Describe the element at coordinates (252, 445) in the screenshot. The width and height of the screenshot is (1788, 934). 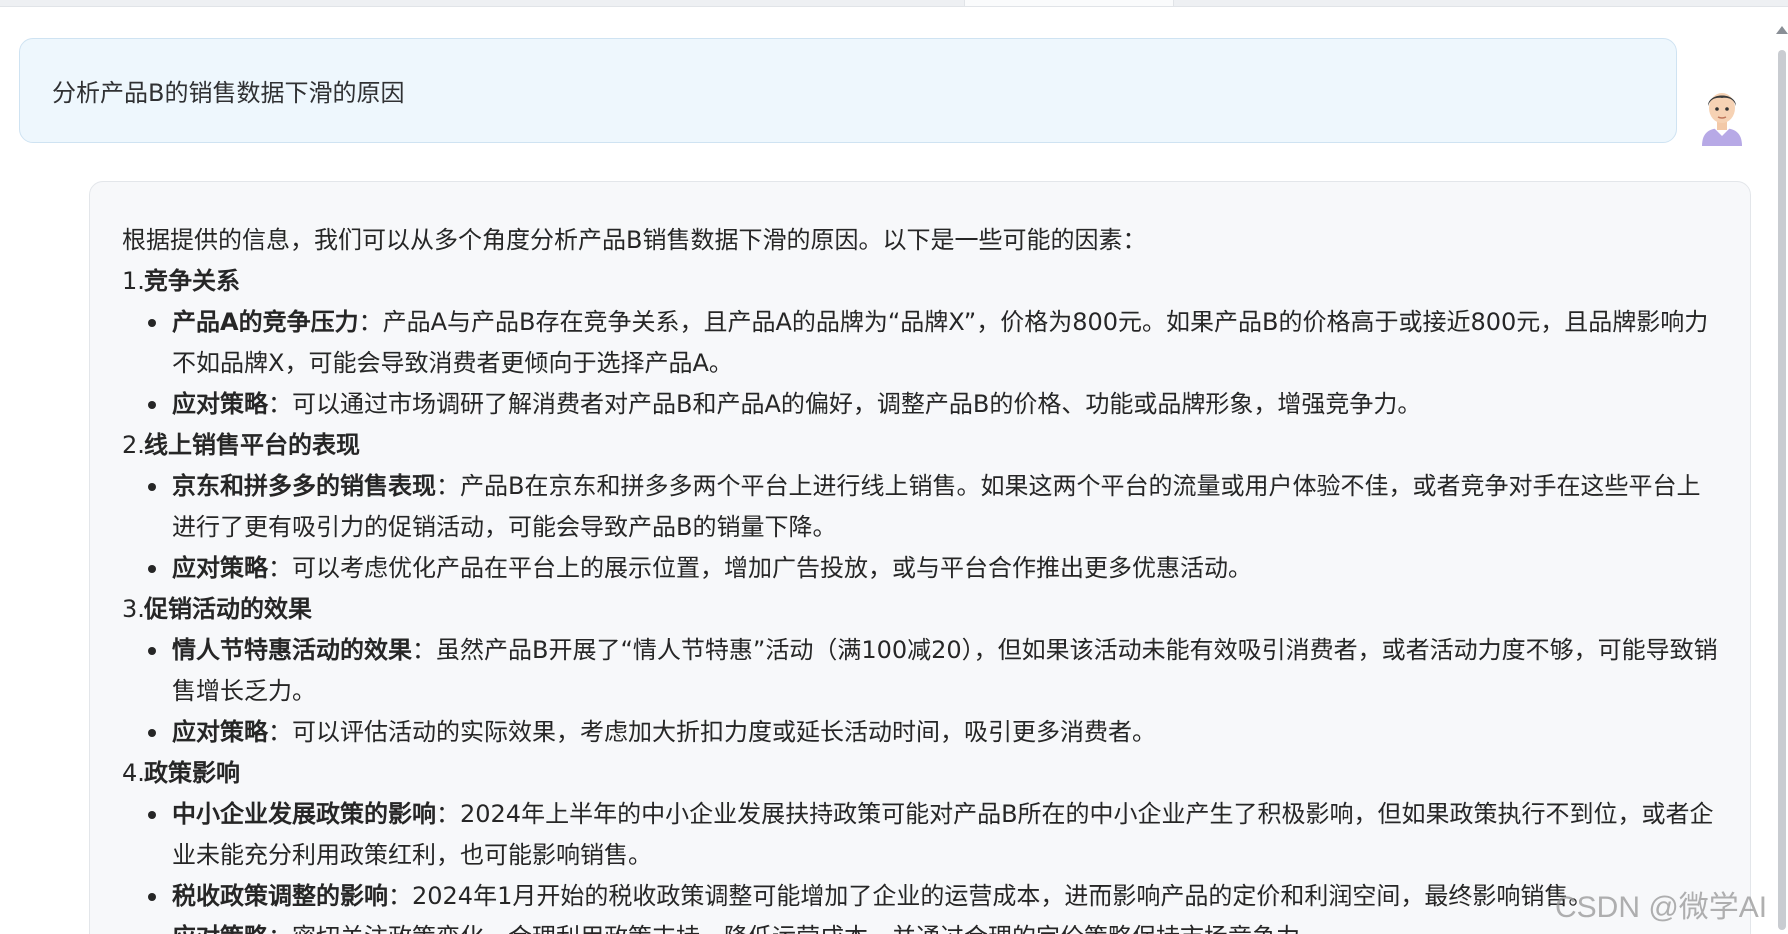
I see `section-title: 线上销售平台的表现` at that location.